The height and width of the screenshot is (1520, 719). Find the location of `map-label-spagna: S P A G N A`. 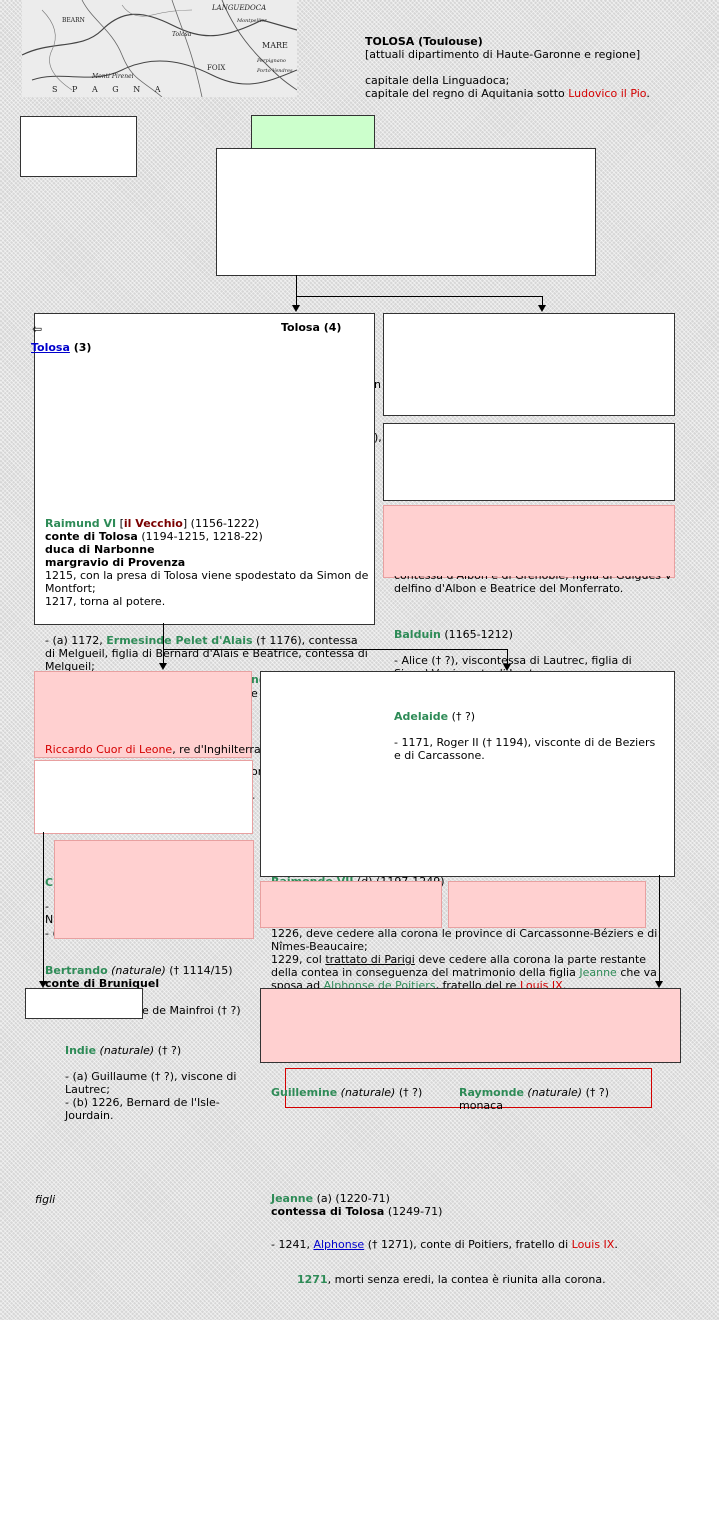

map-label-spagna: S P A G N A is located at coordinates (109, 89).